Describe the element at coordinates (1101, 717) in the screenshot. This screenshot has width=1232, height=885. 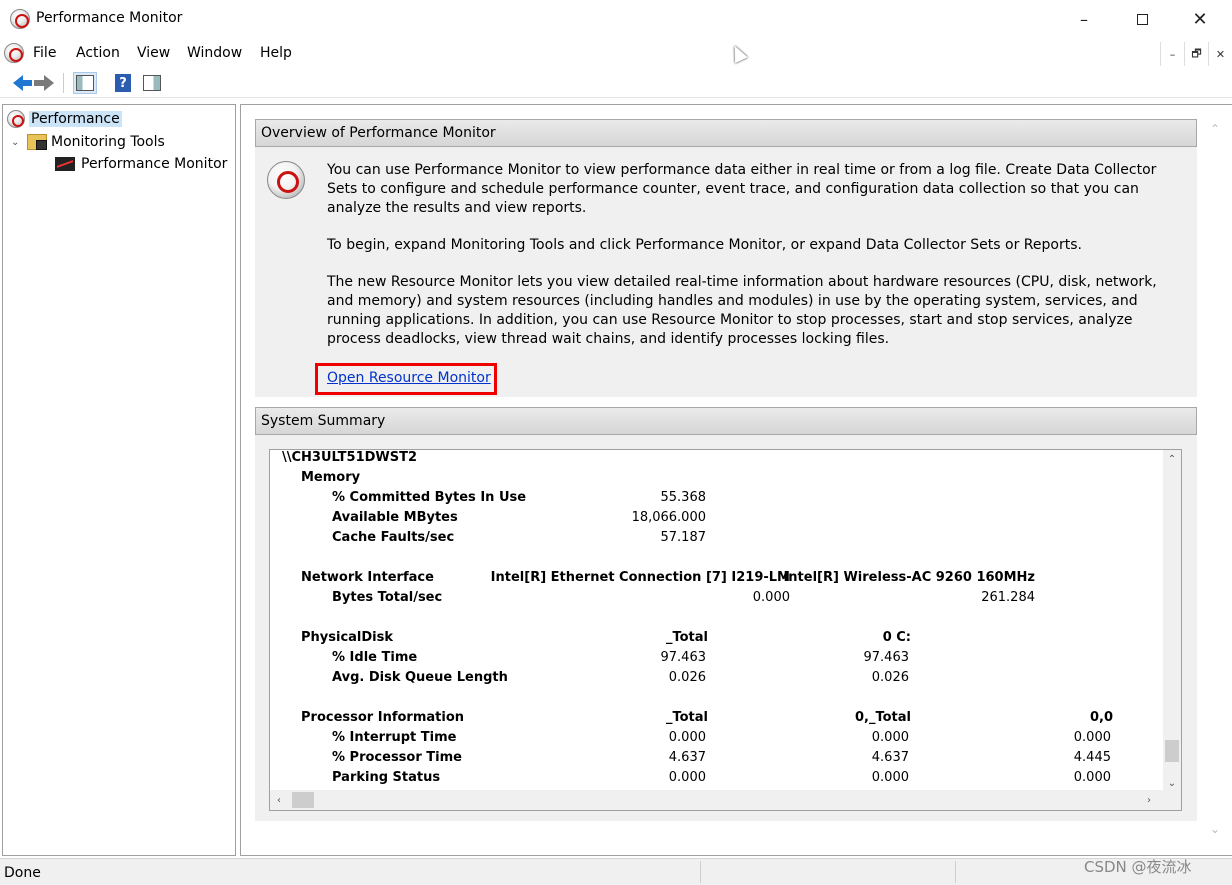
I see `processor-column-0-0: 0,0` at that location.